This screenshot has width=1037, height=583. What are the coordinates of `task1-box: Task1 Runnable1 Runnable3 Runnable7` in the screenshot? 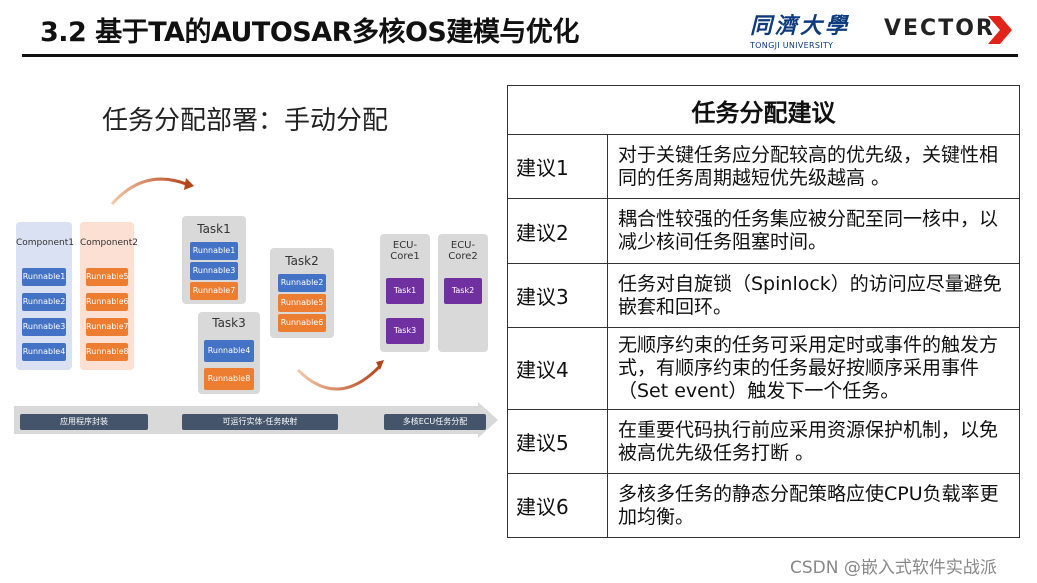 It's located at (214, 260).